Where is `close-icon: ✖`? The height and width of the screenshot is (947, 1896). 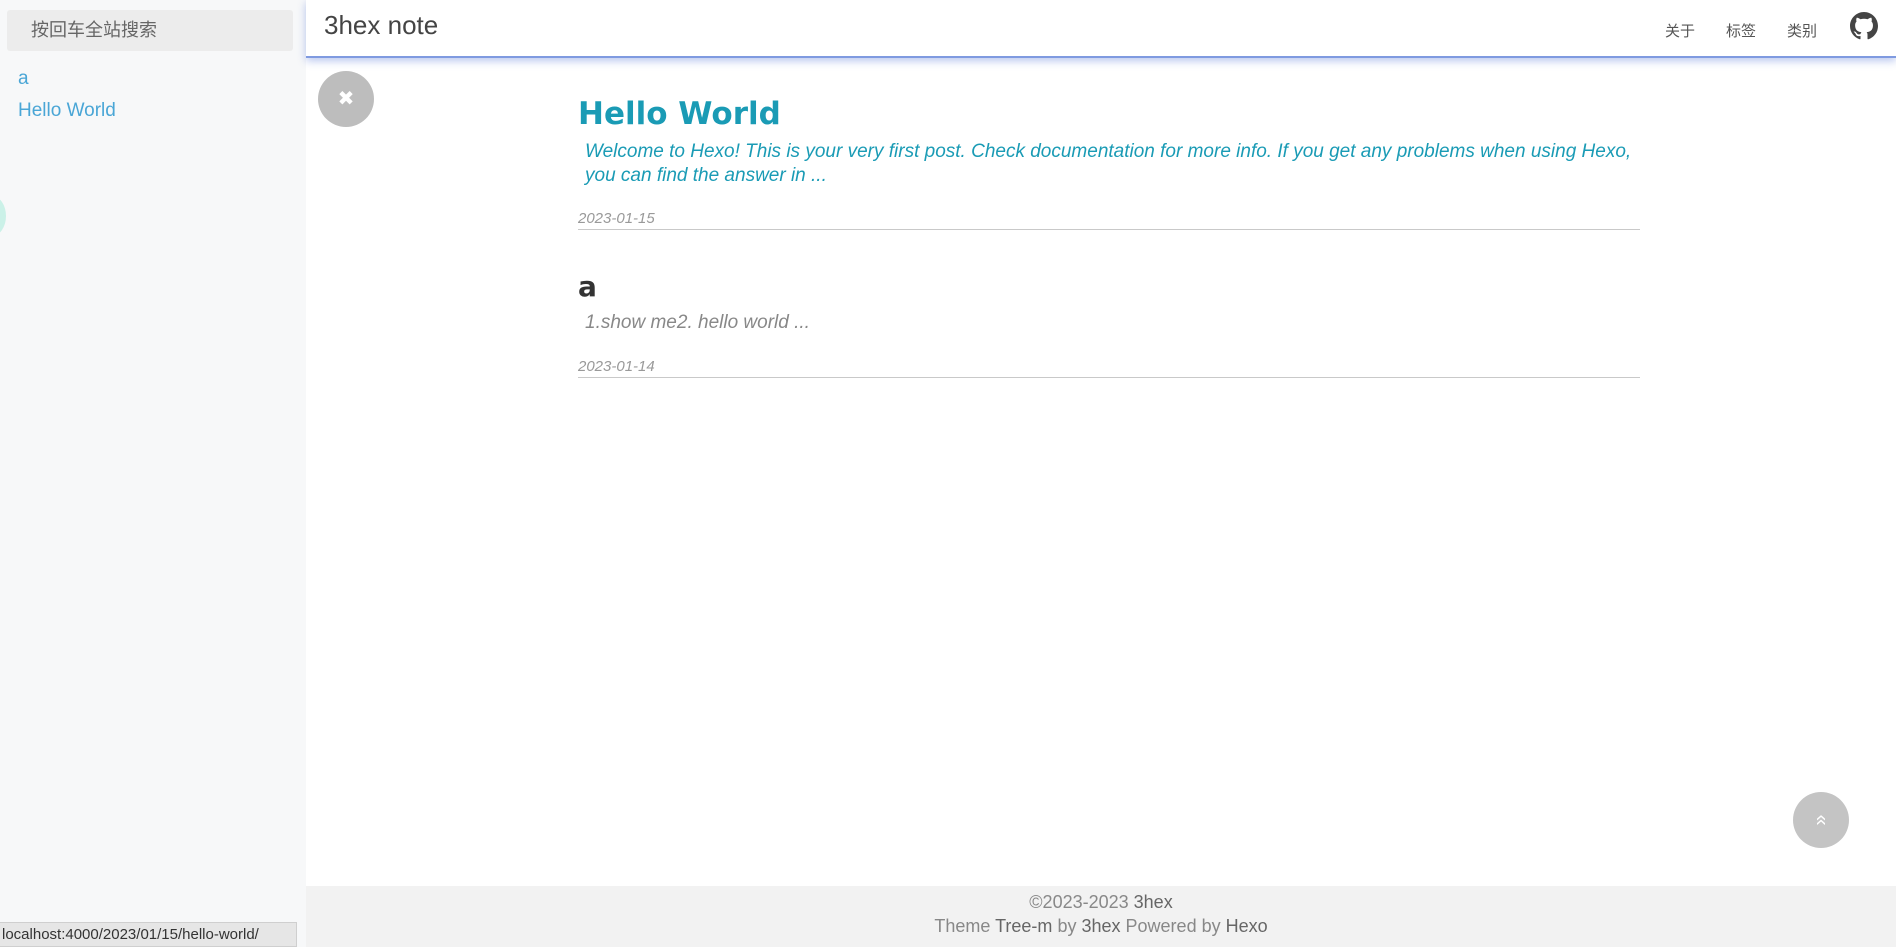 close-icon: ✖ is located at coordinates (346, 99).